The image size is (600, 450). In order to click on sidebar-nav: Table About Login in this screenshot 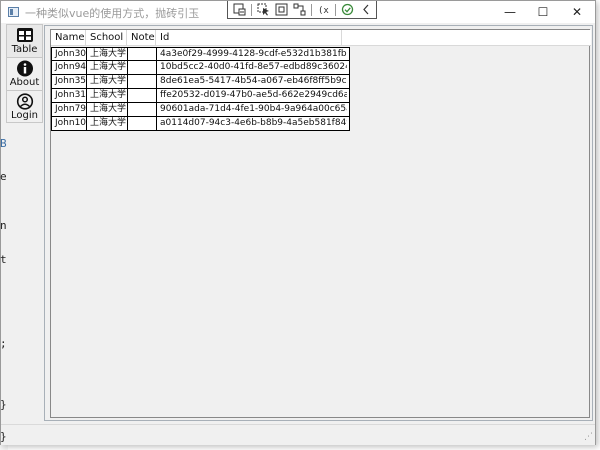, I will do `click(24, 74)`.